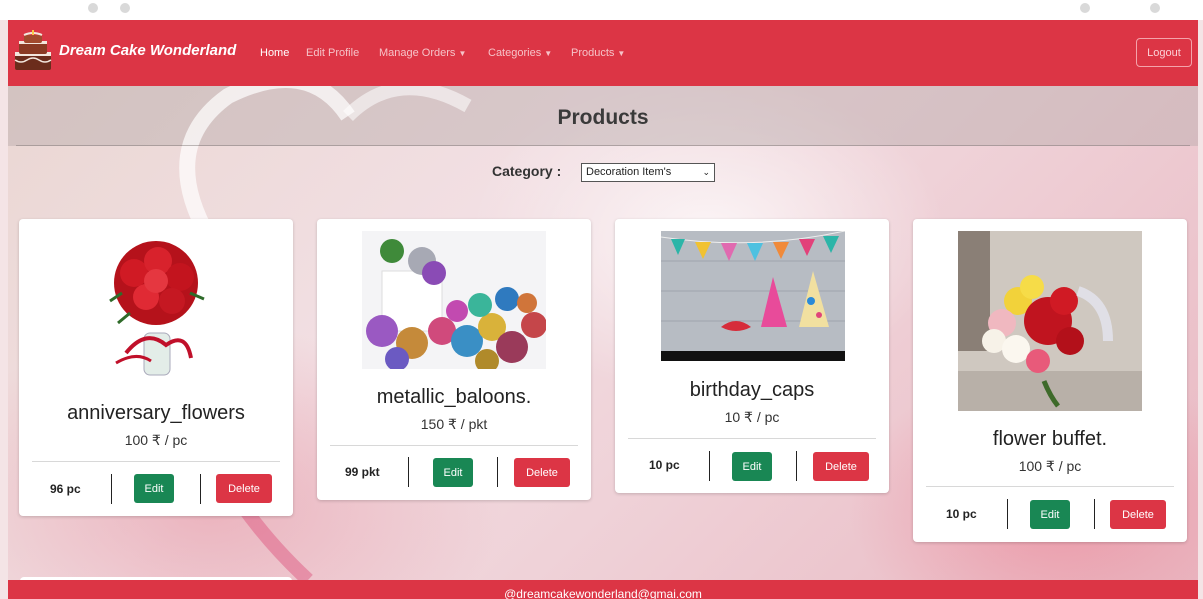 The height and width of the screenshot is (599, 1203). What do you see at coordinates (454, 300) in the screenshot?
I see `balloons-image` at bounding box center [454, 300].